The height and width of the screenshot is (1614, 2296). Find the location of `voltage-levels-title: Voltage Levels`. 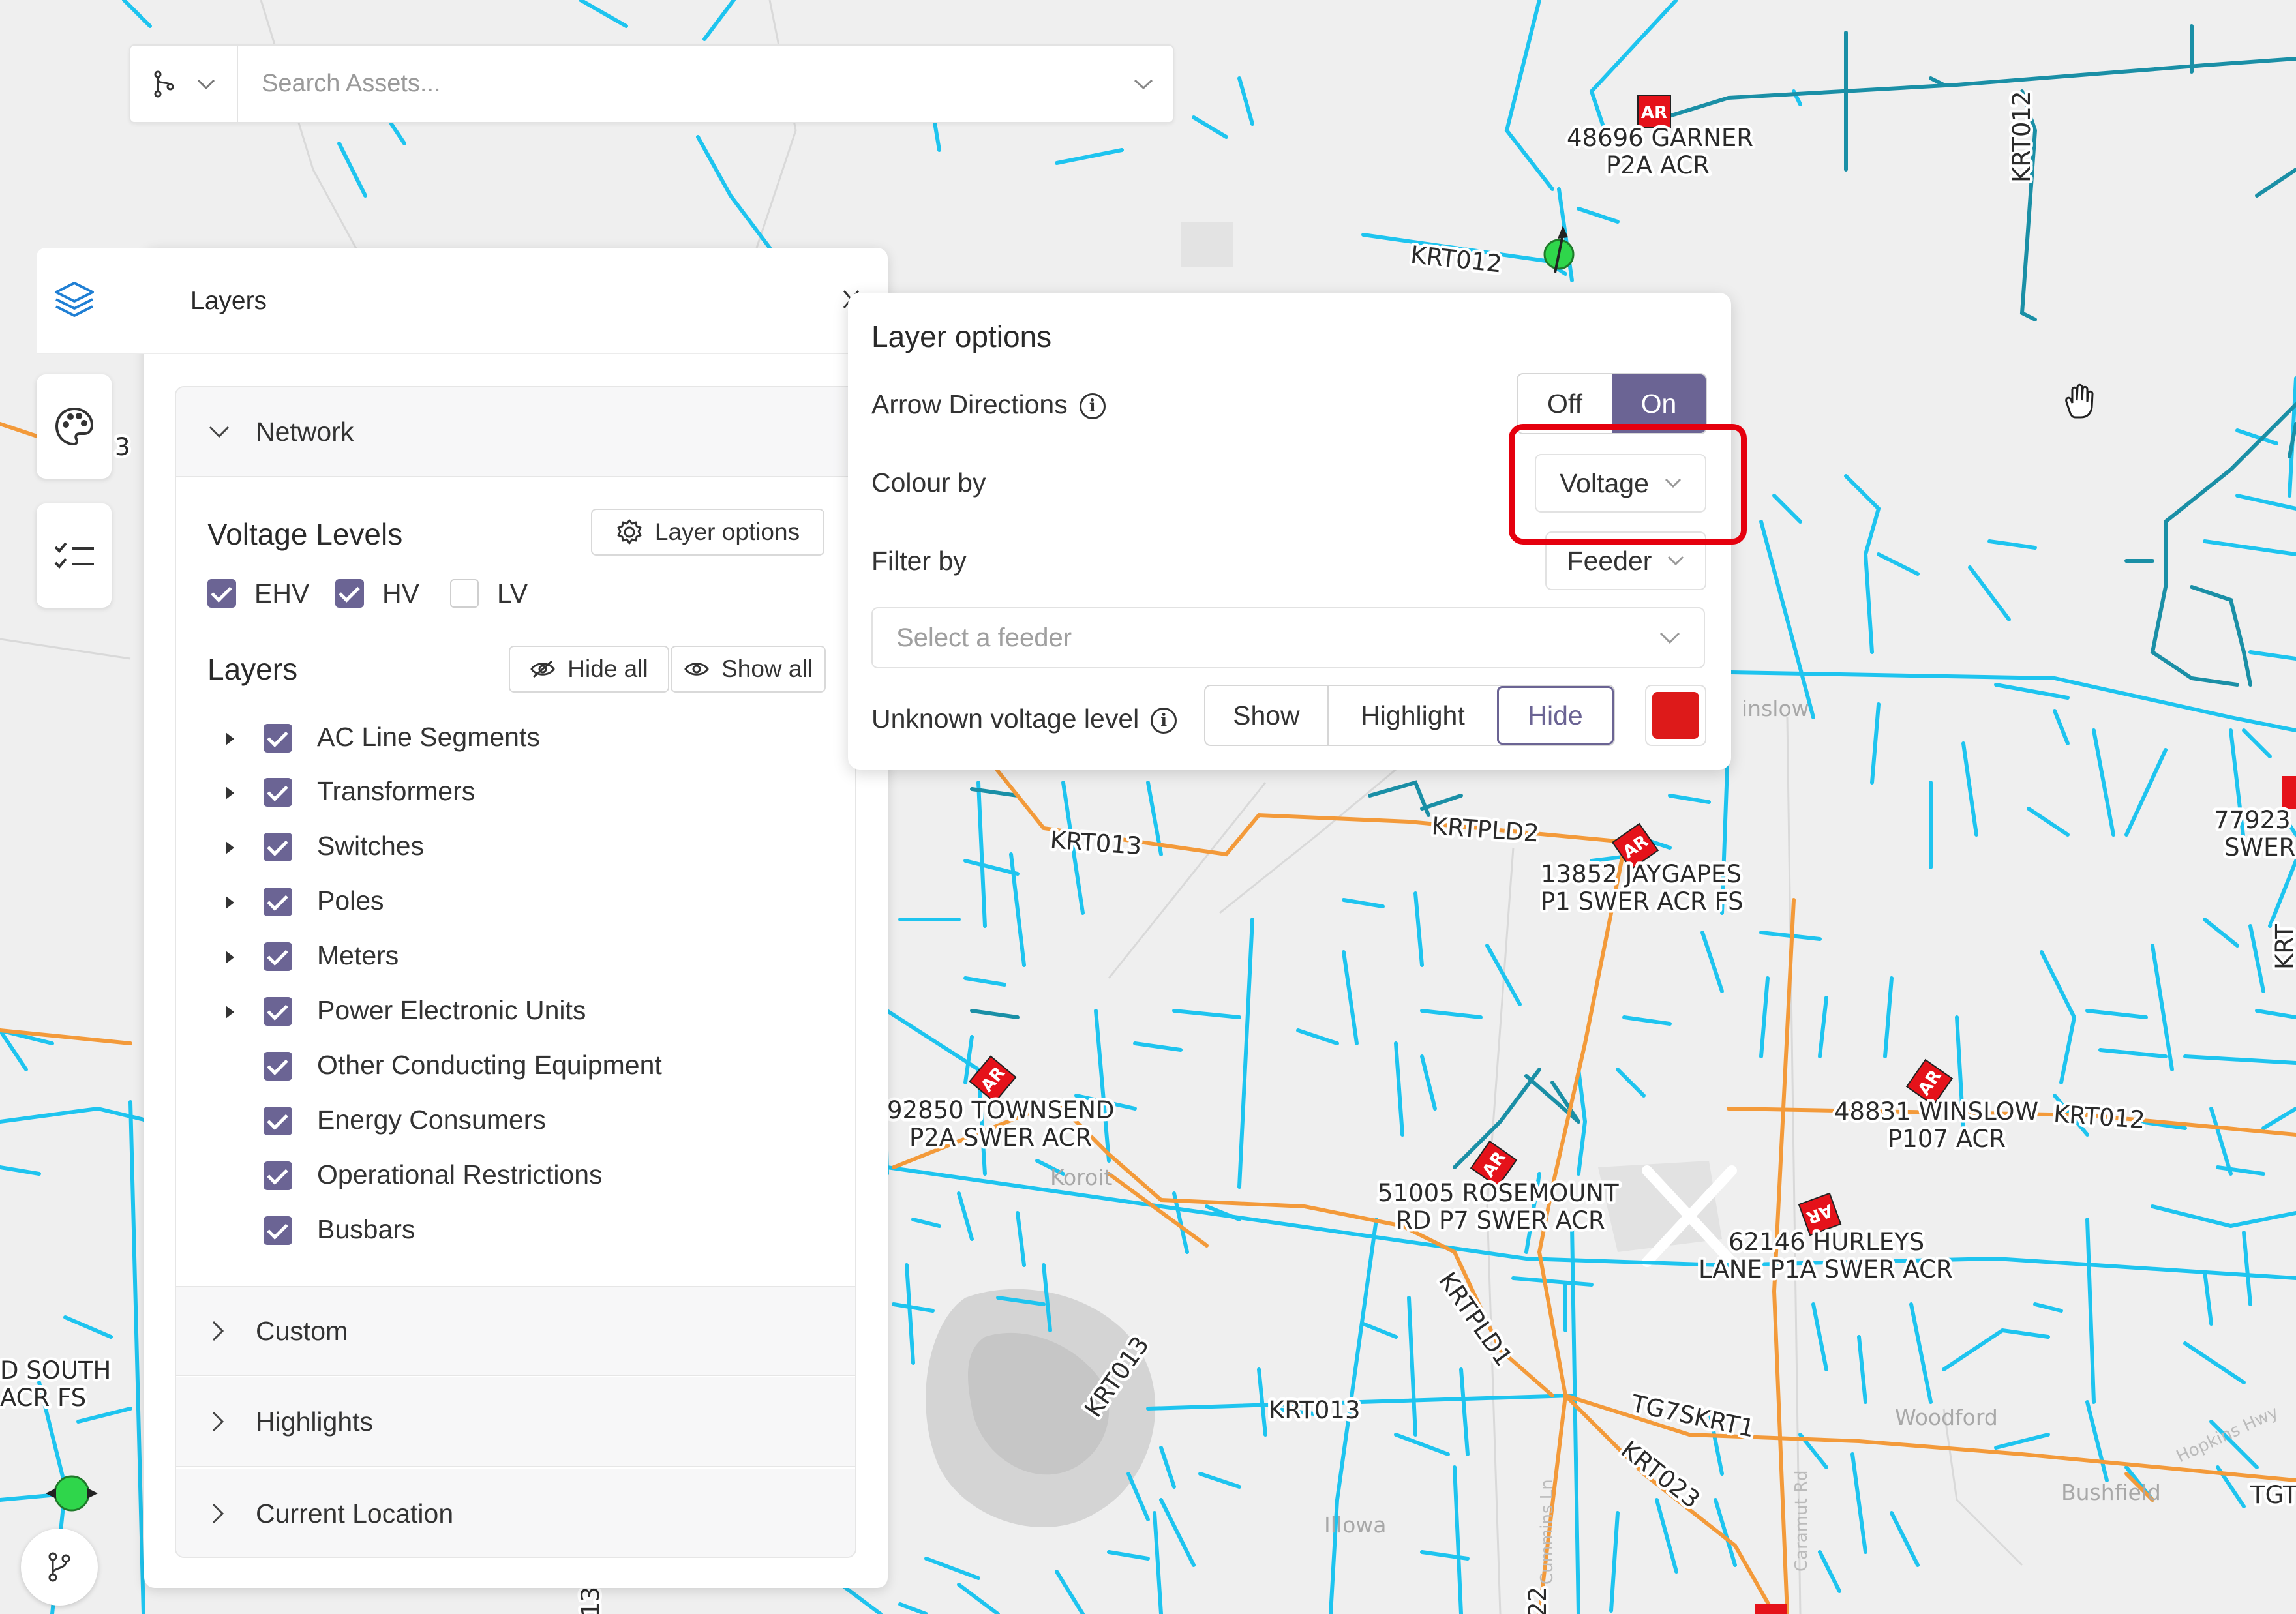

voltage-levels-title: Voltage Levels is located at coordinates (305, 534).